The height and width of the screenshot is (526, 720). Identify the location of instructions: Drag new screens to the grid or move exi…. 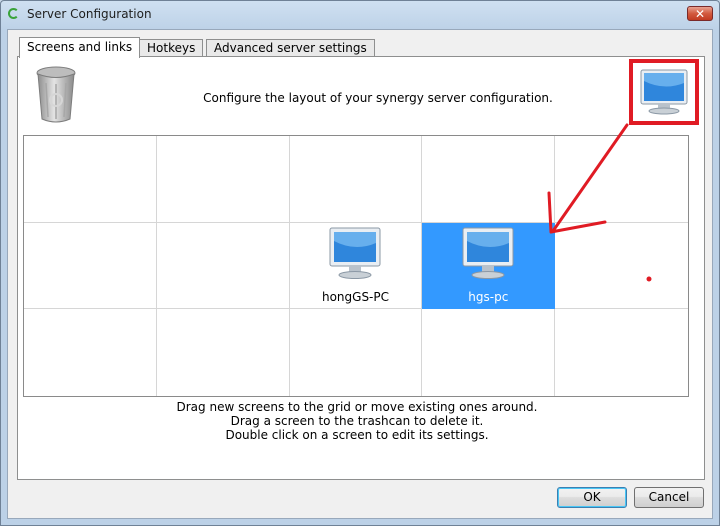
(357, 421).